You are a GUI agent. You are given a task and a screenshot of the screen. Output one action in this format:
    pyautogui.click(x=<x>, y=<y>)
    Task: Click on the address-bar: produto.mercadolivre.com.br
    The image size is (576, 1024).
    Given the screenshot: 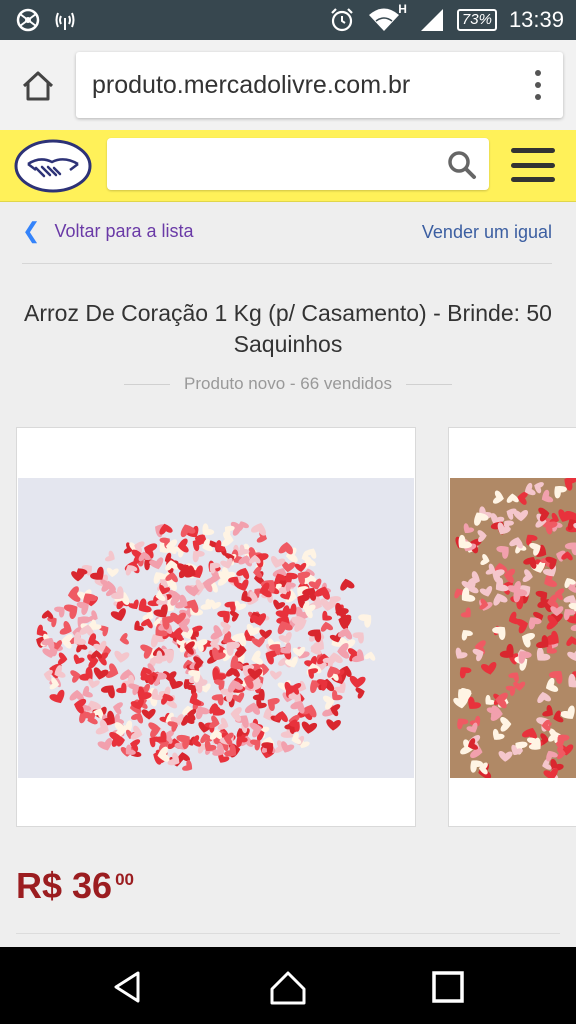 What is the action you would take?
    pyautogui.click(x=319, y=85)
    